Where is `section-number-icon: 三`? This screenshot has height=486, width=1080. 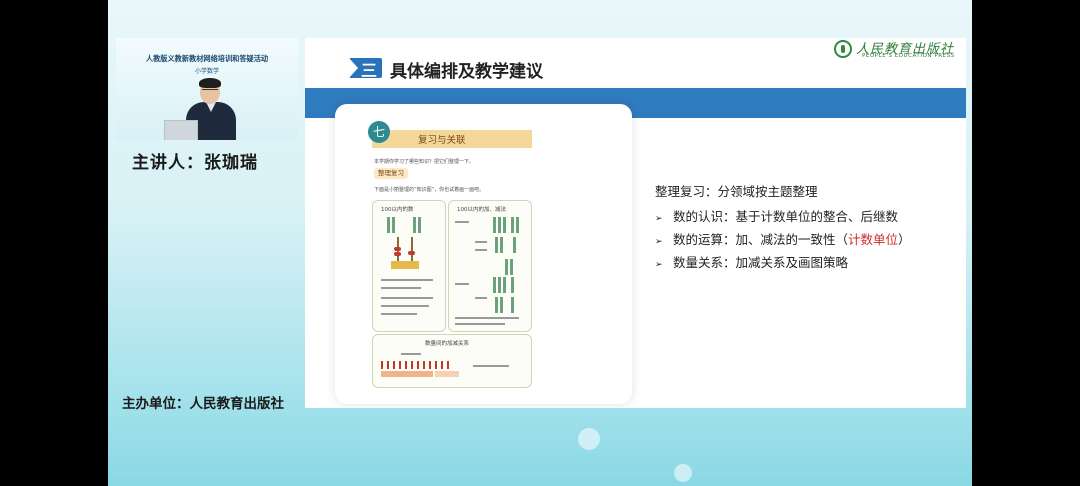
section-number-icon: 三 is located at coordinates (365, 69).